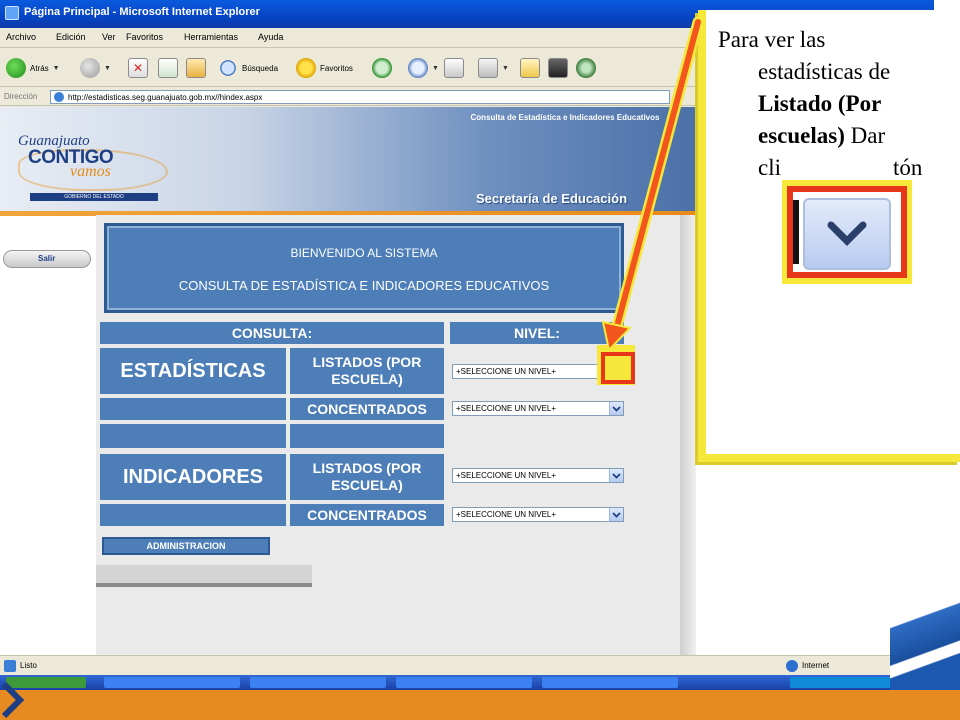  What do you see at coordinates (272, 333) in the screenshot?
I see `header-consulta: CONSULTA:` at bounding box center [272, 333].